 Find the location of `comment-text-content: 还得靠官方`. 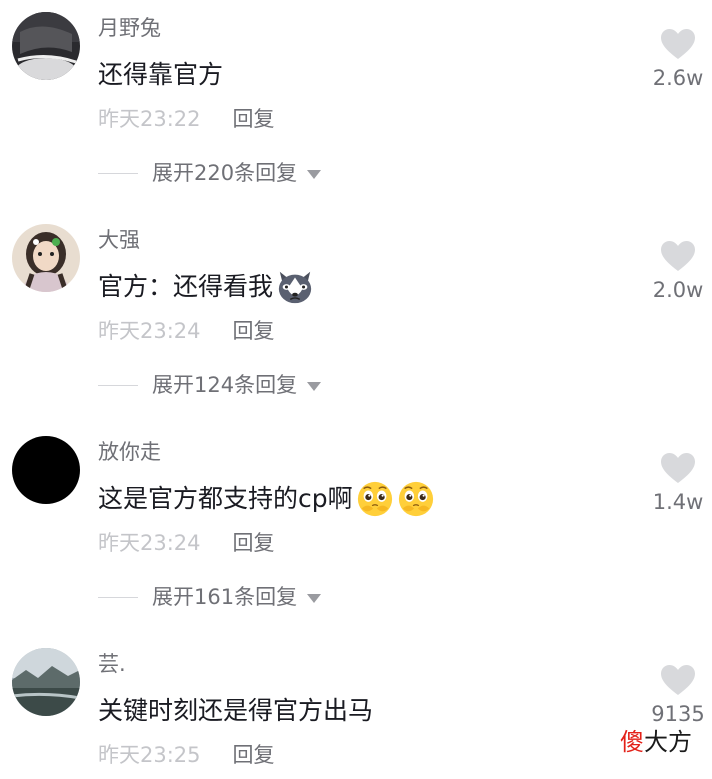

comment-text-content: 还得靠官方 is located at coordinates (161, 74).